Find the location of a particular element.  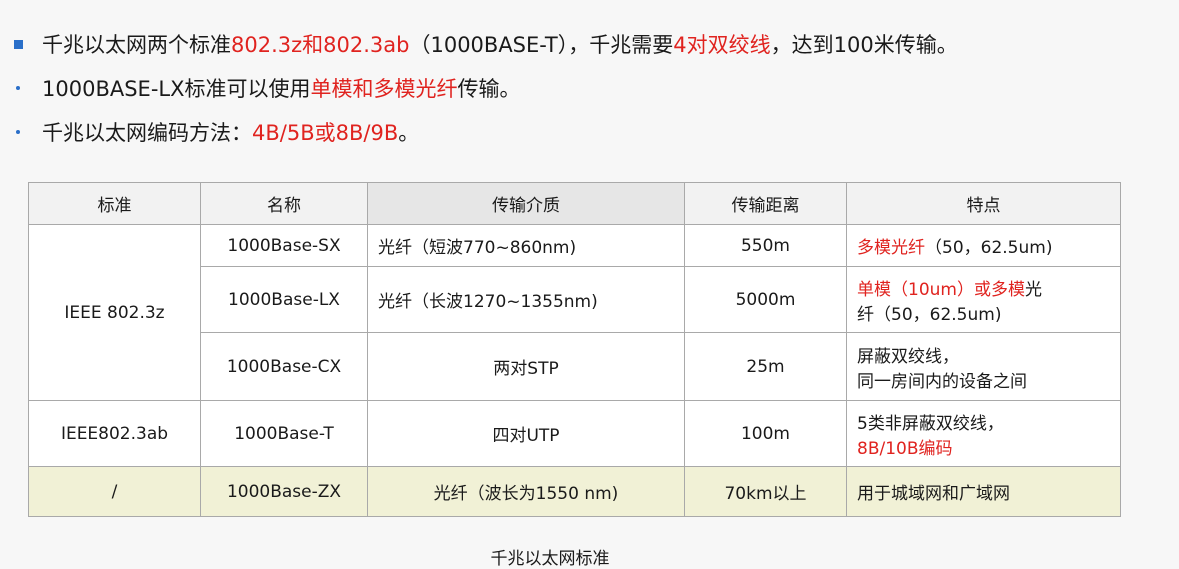

cell-distance: 5000m is located at coordinates (765, 299).